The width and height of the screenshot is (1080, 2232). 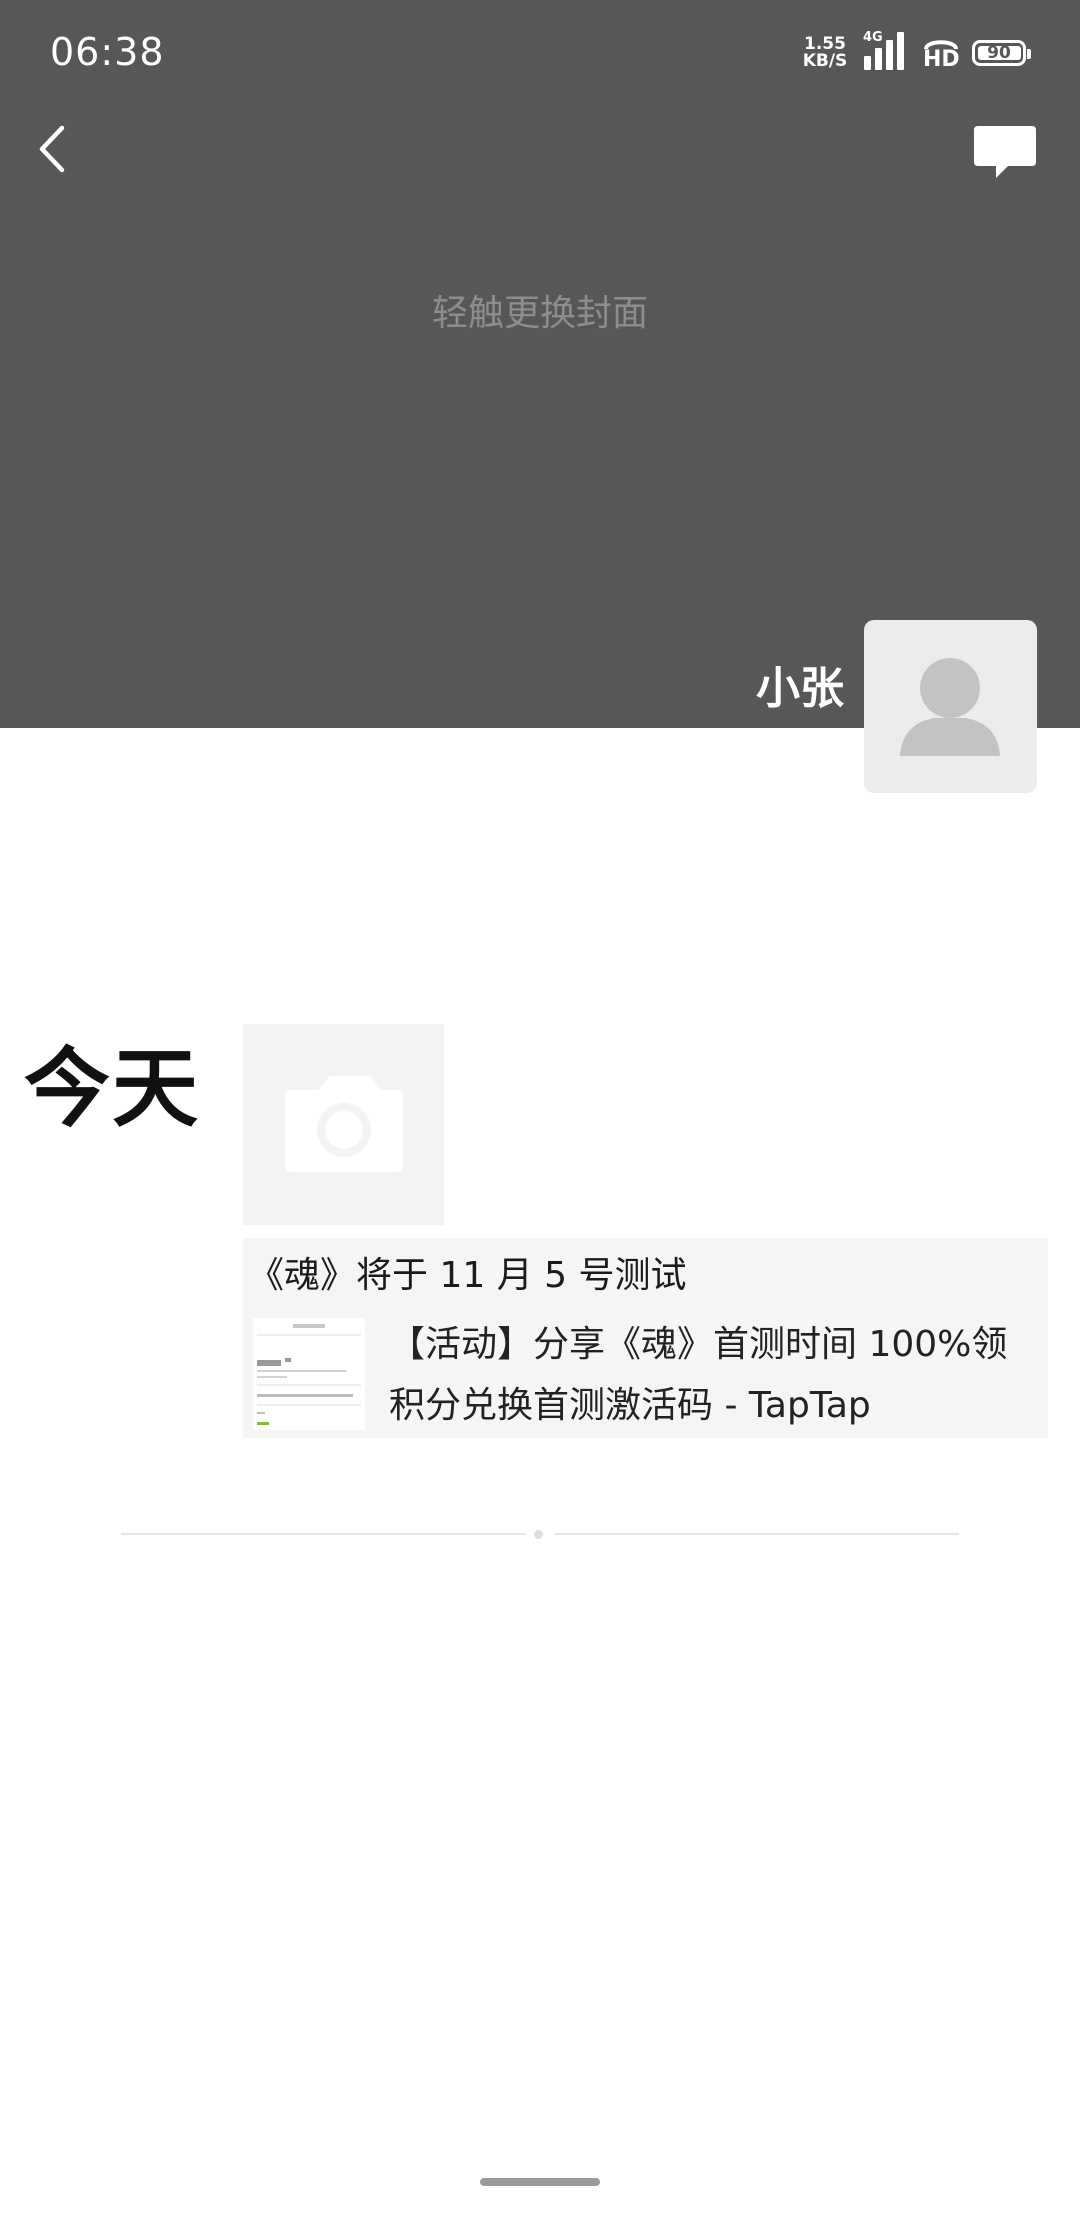 What do you see at coordinates (825, 61) in the screenshot?
I see `network-speed-unit: KB/S` at bounding box center [825, 61].